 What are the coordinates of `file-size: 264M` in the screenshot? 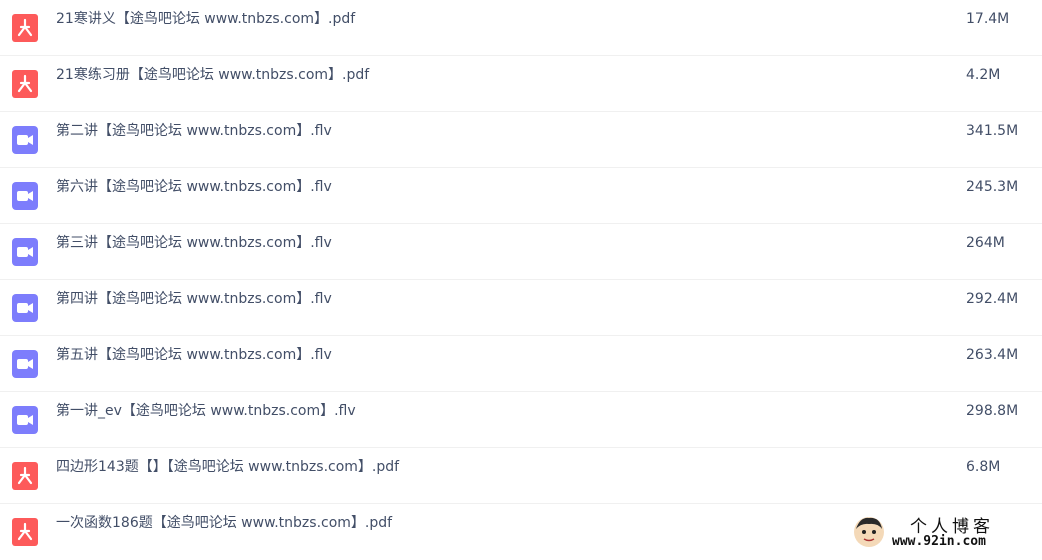 It's located at (985, 243).